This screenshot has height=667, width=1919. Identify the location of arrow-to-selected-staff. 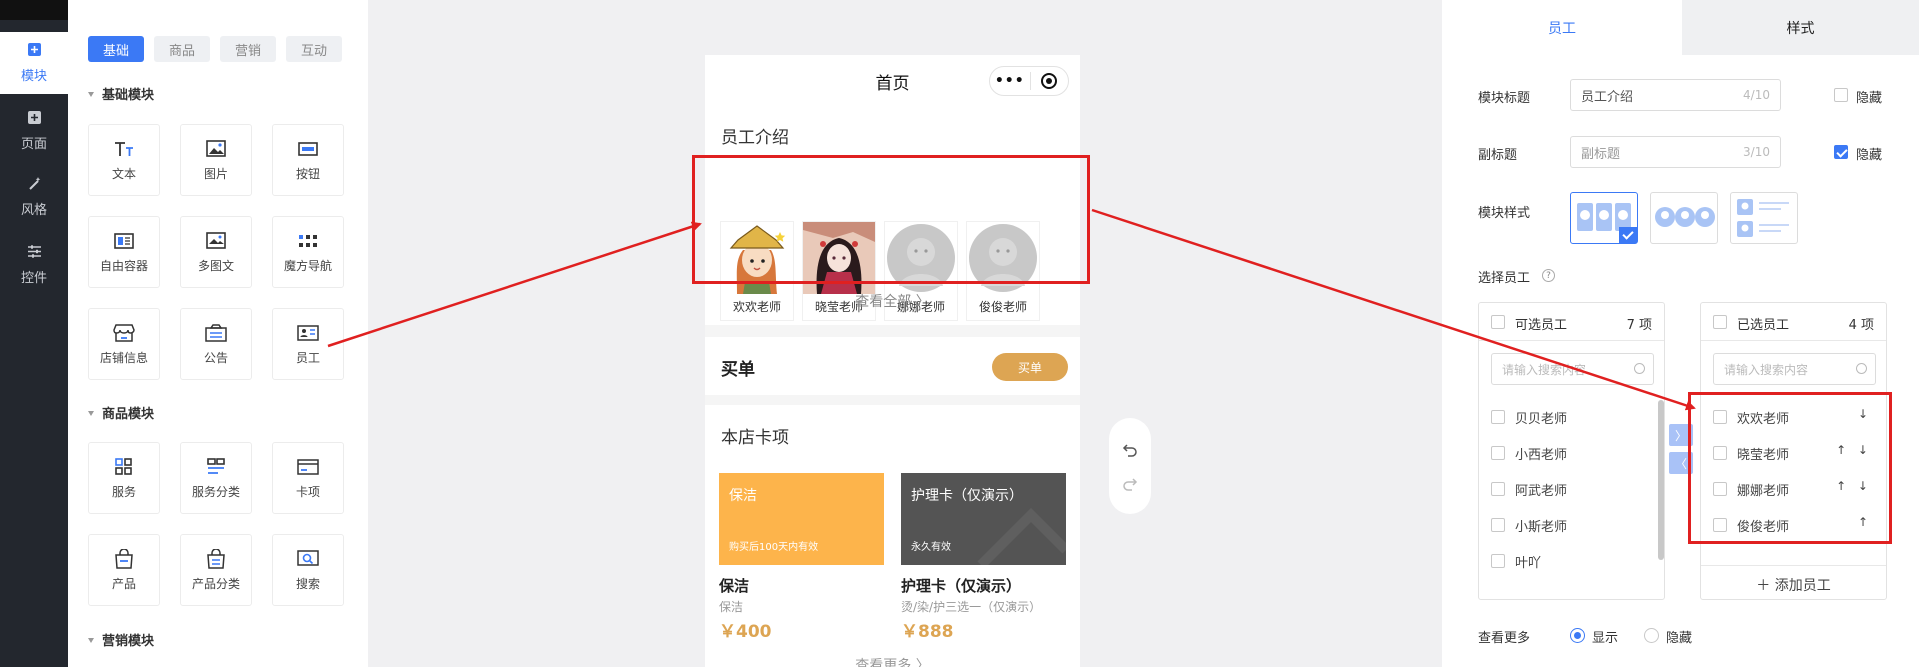
(1393, 309).